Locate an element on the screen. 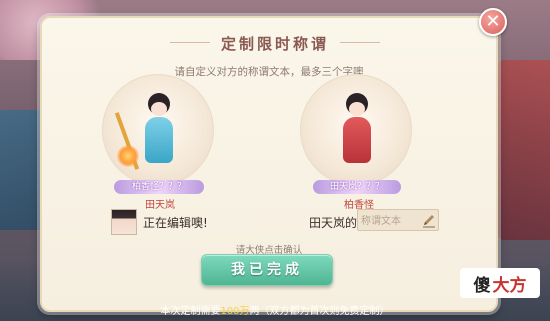 This screenshot has height=321, width=550. cost-suffix: 两（双方都为首次则免费定制） is located at coordinates (319, 311).